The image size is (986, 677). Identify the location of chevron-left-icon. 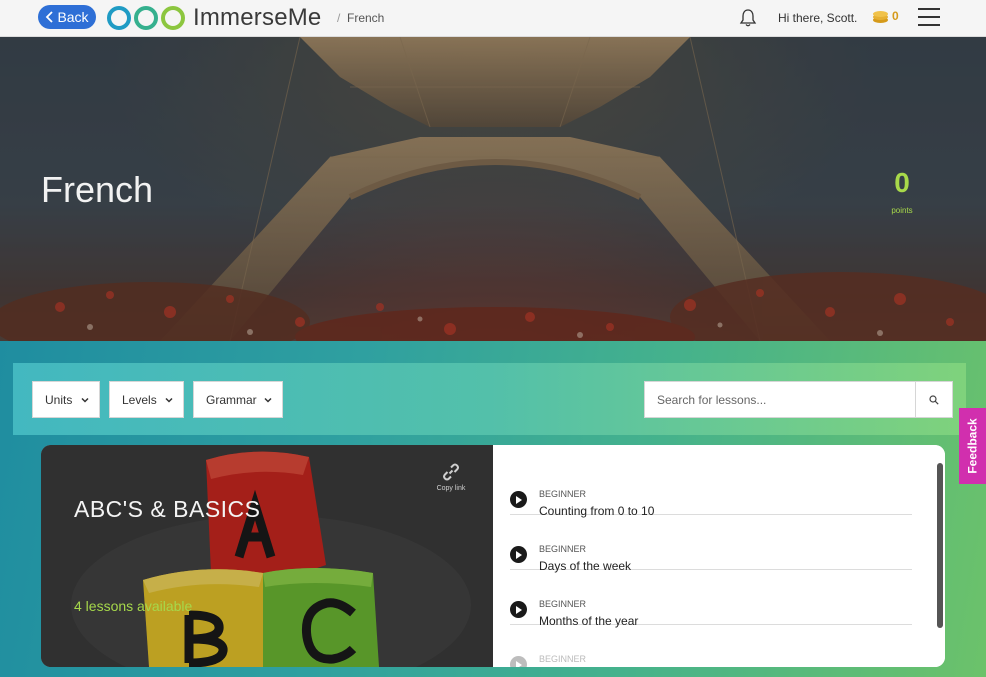
(50, 17).